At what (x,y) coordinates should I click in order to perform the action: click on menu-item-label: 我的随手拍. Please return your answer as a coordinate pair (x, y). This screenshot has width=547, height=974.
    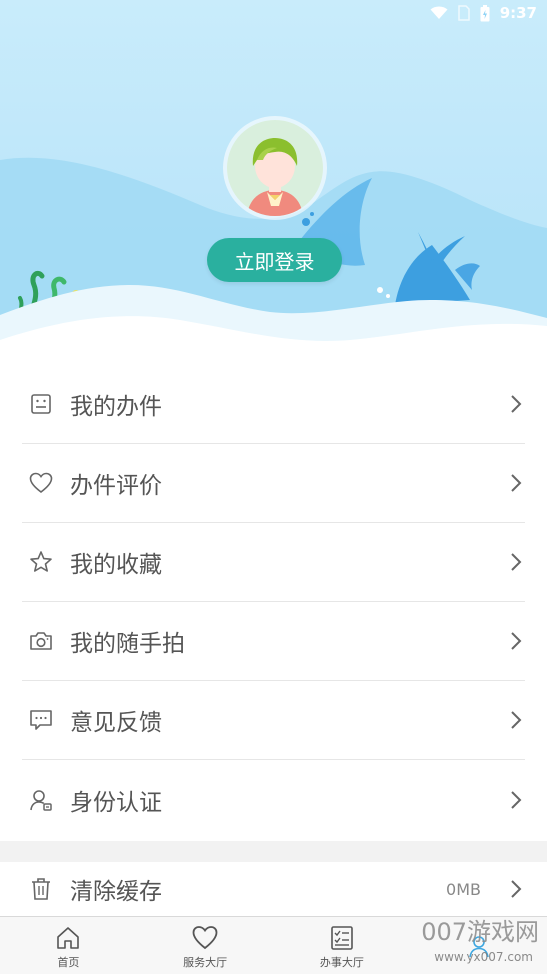
    Looking at the image, I should click on (127, 644).